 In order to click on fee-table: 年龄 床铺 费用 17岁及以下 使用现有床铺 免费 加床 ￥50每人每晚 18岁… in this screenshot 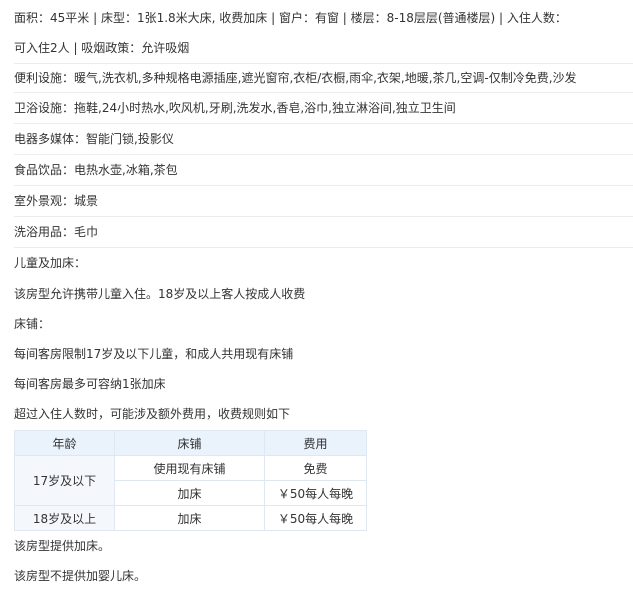, I will do `click(190, 480)`.